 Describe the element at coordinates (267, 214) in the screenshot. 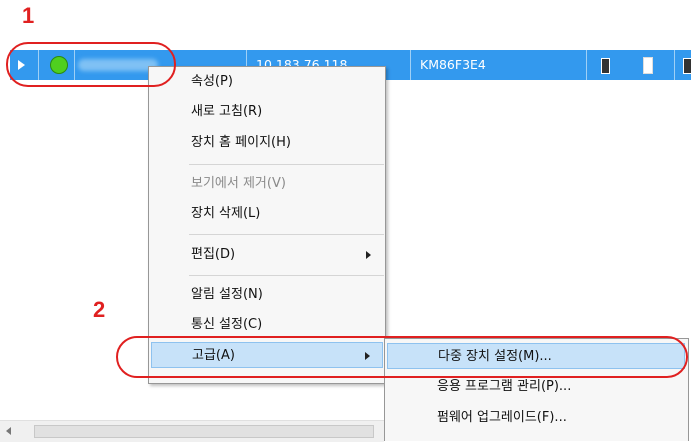

I see `menu-item-delete-device: 장치 삭제(L)` at that location.